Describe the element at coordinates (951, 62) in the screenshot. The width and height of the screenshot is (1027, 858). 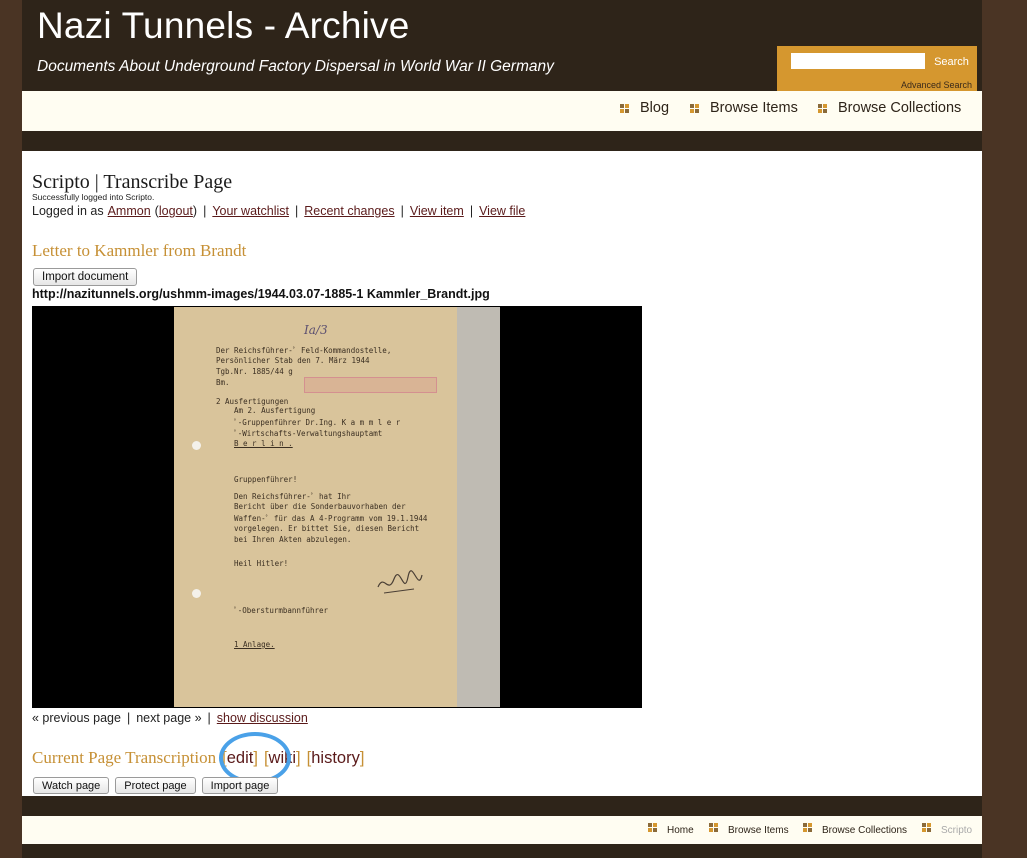
I see `search-button: Search` at that location.